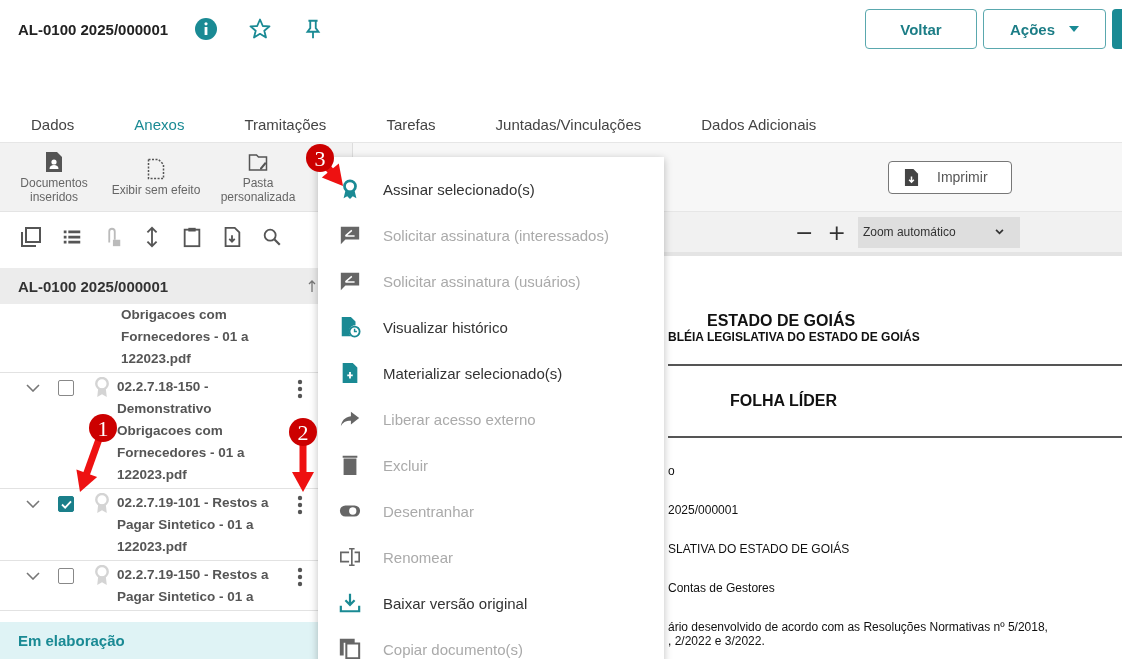  What do you see at coordinates (491, 373) in the screenshot?
I see `menu-item: Materializar selecionado(s)` at bounding box center [491, 373].